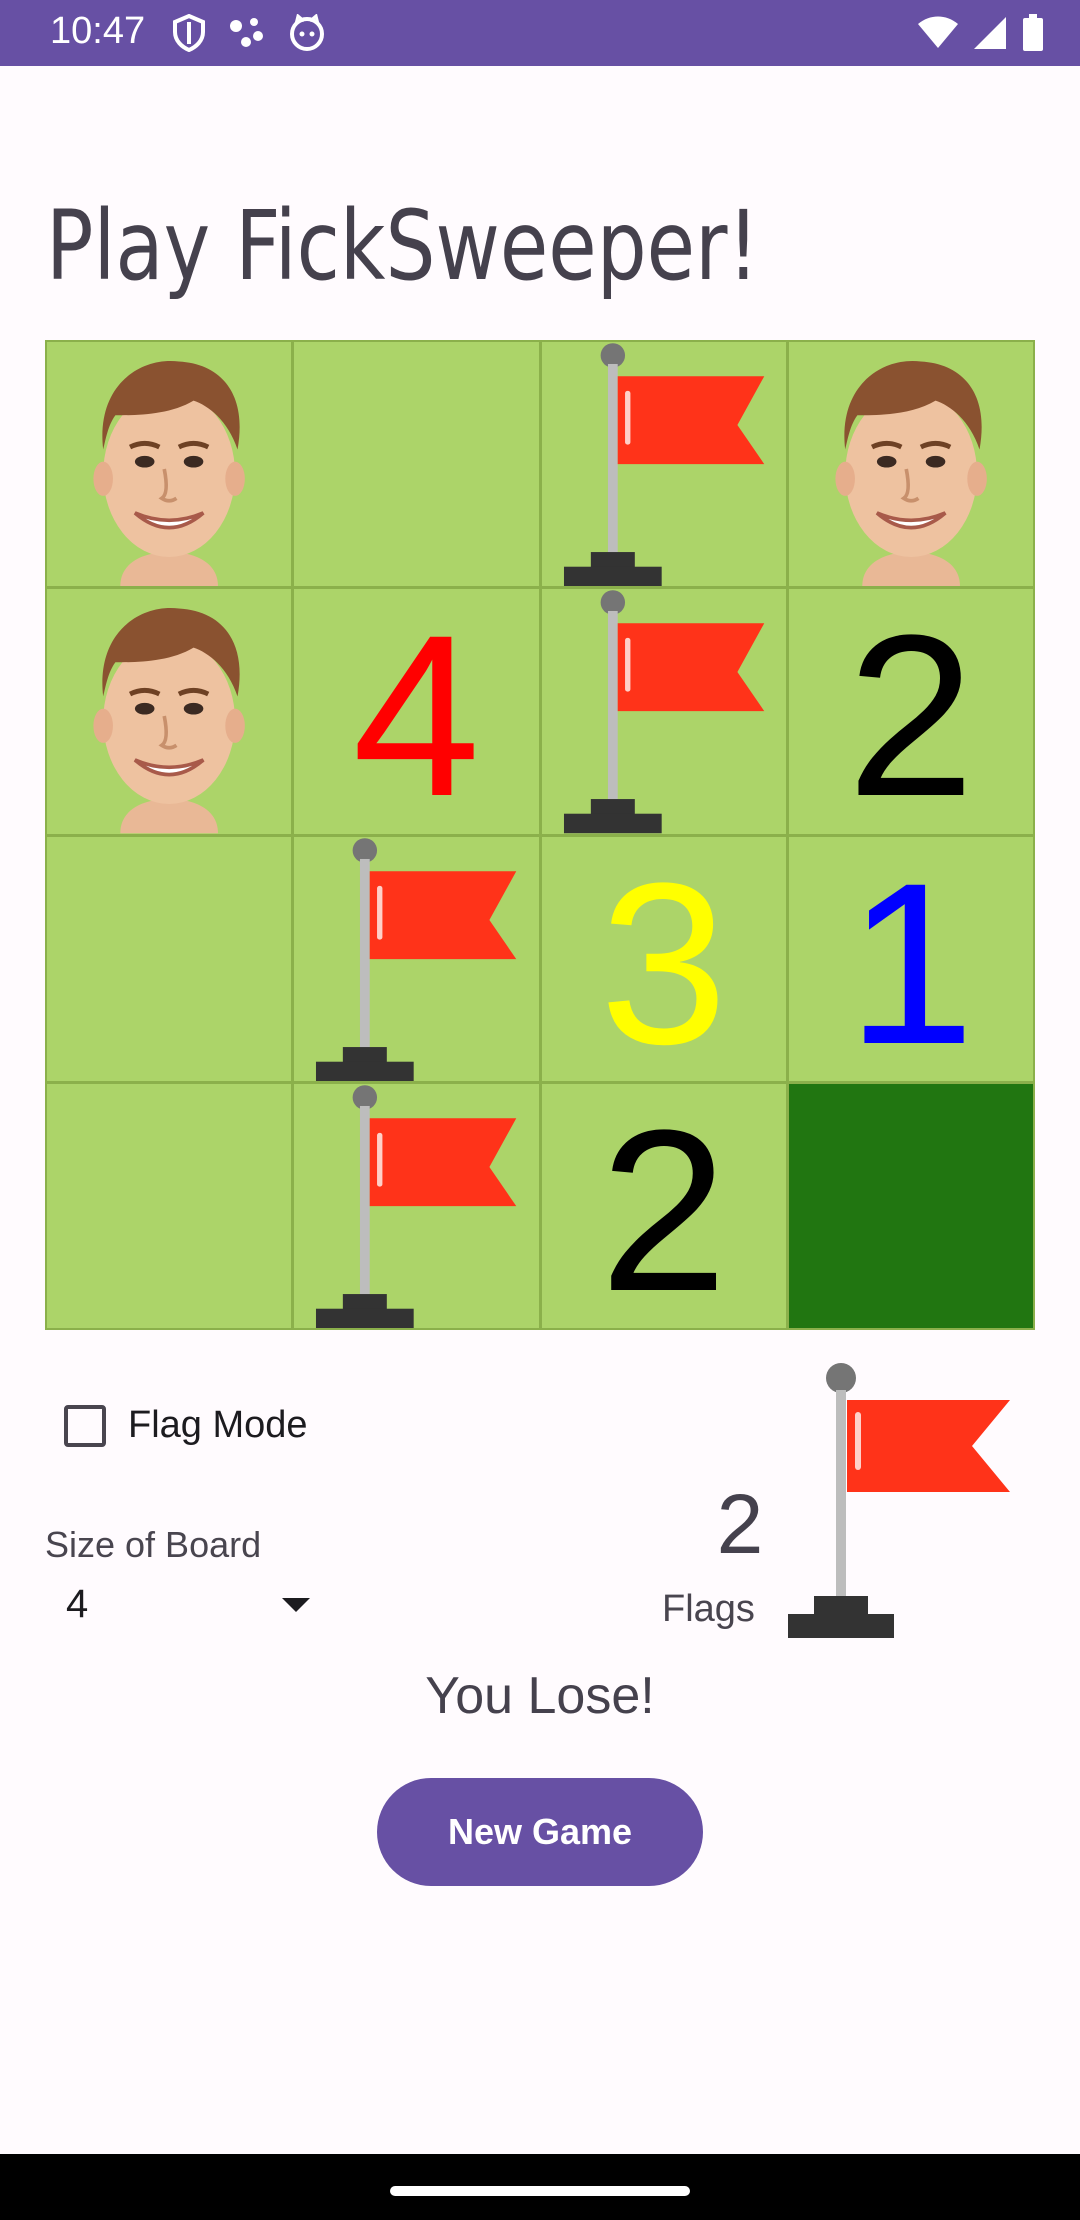  I want to click on board-cell: 3, so click(663, 958).